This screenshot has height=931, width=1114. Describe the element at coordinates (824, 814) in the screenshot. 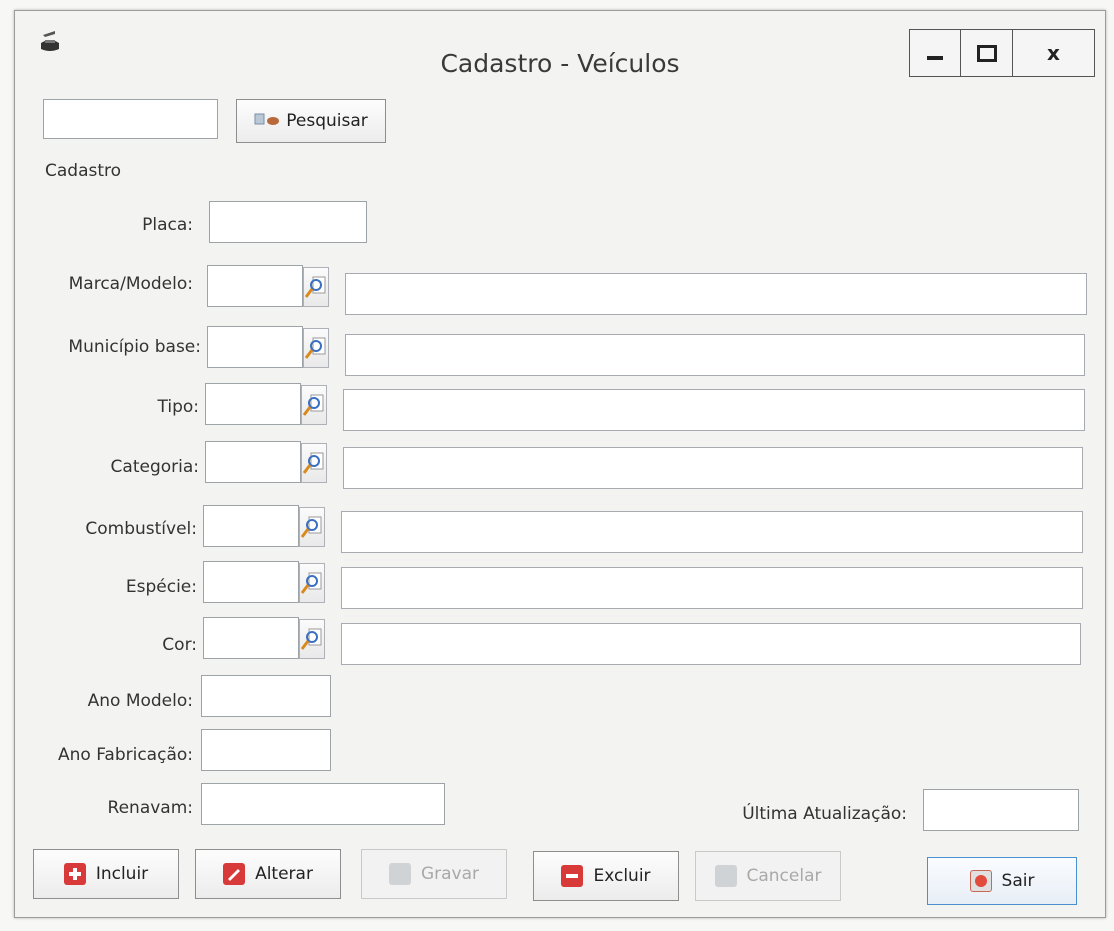

I see `ultima-atualizacao-label: Última Atualização:` at that location.